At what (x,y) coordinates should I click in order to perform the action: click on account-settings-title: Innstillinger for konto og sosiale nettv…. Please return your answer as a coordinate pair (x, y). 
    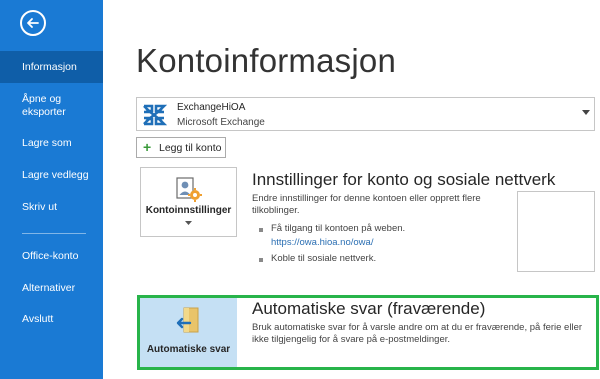
    Looking at the image, I should click on (404, 179).